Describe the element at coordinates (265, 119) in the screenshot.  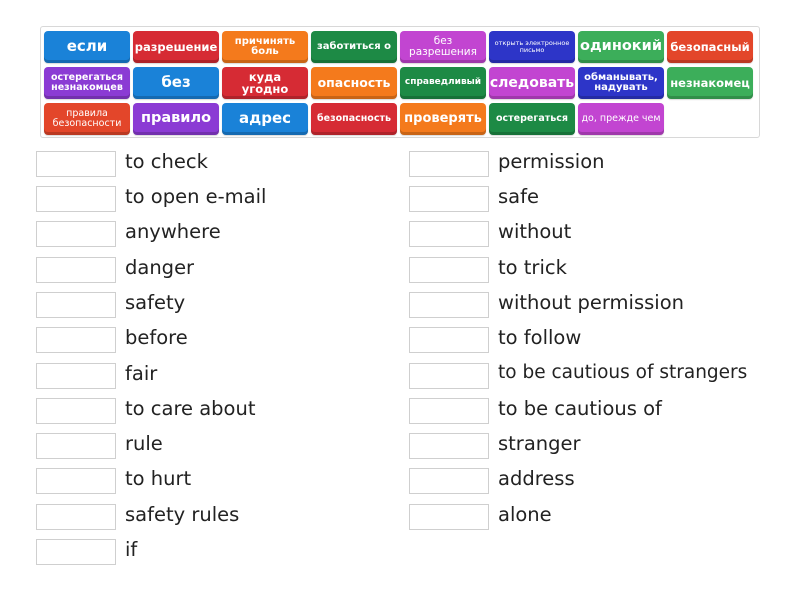
I see `word-tile: адрес` at that location.